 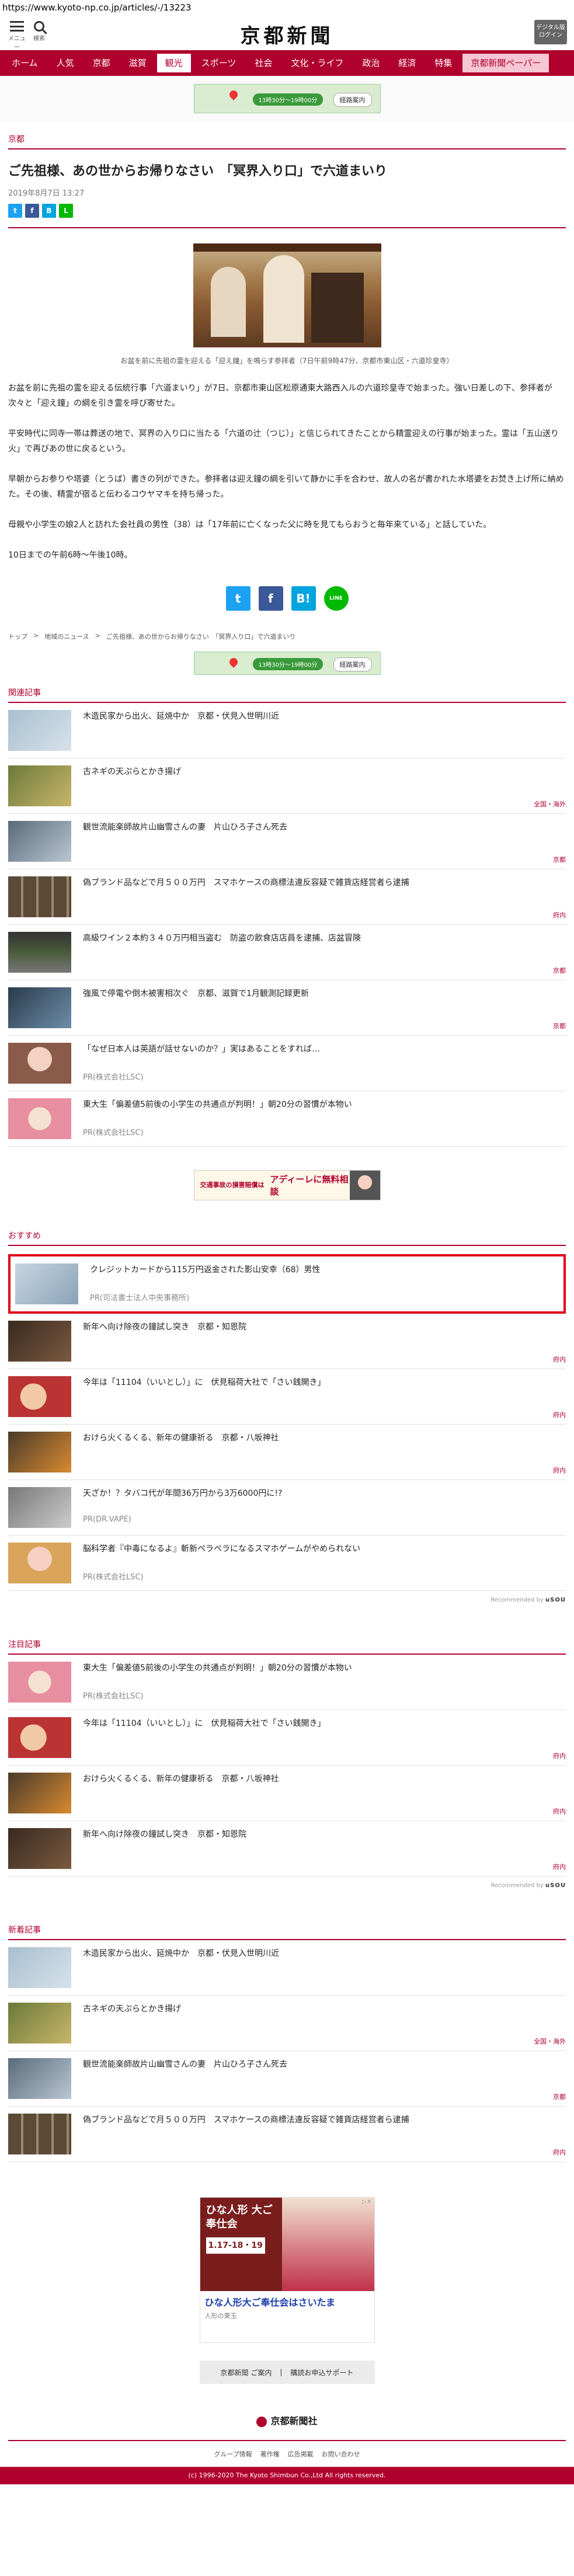 What do you see at coordinates (173, 63) in the screenshot?
I see `nav-item: 観光` at bounding box center [173, 63].